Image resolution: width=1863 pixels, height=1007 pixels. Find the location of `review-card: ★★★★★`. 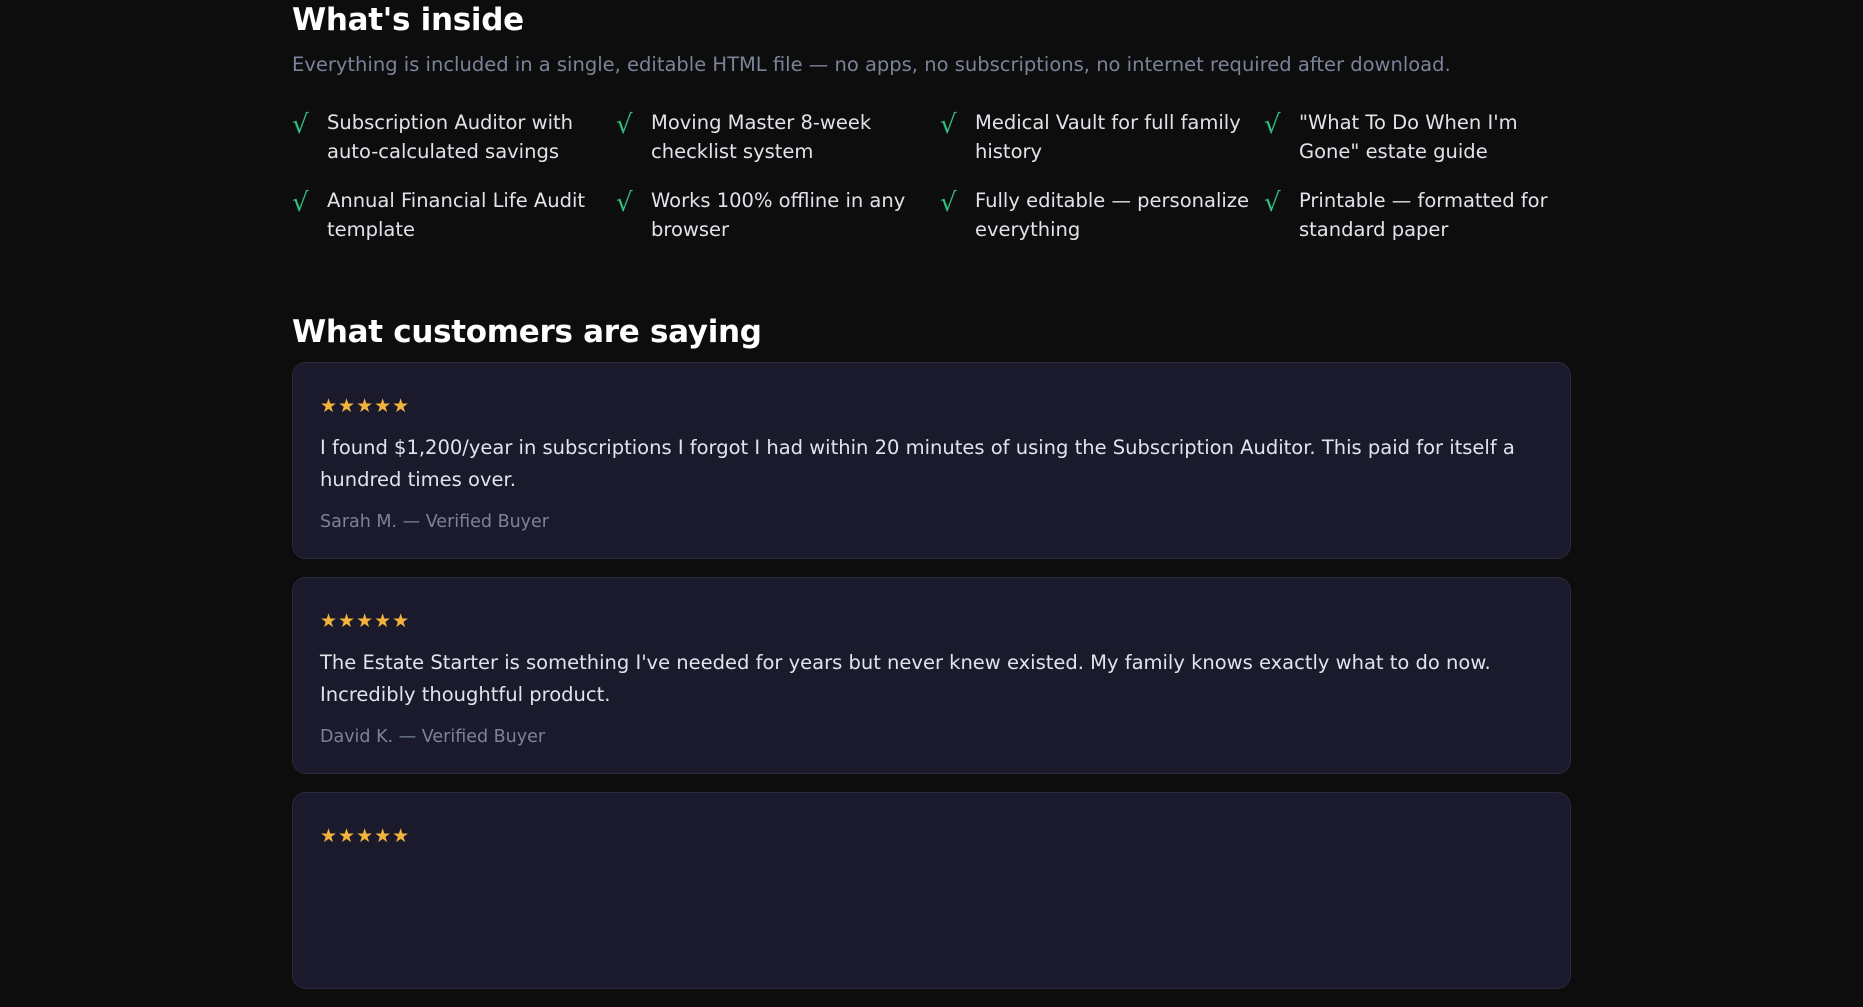

review-card: ★★★★★ is located at coordinates (931, 890).